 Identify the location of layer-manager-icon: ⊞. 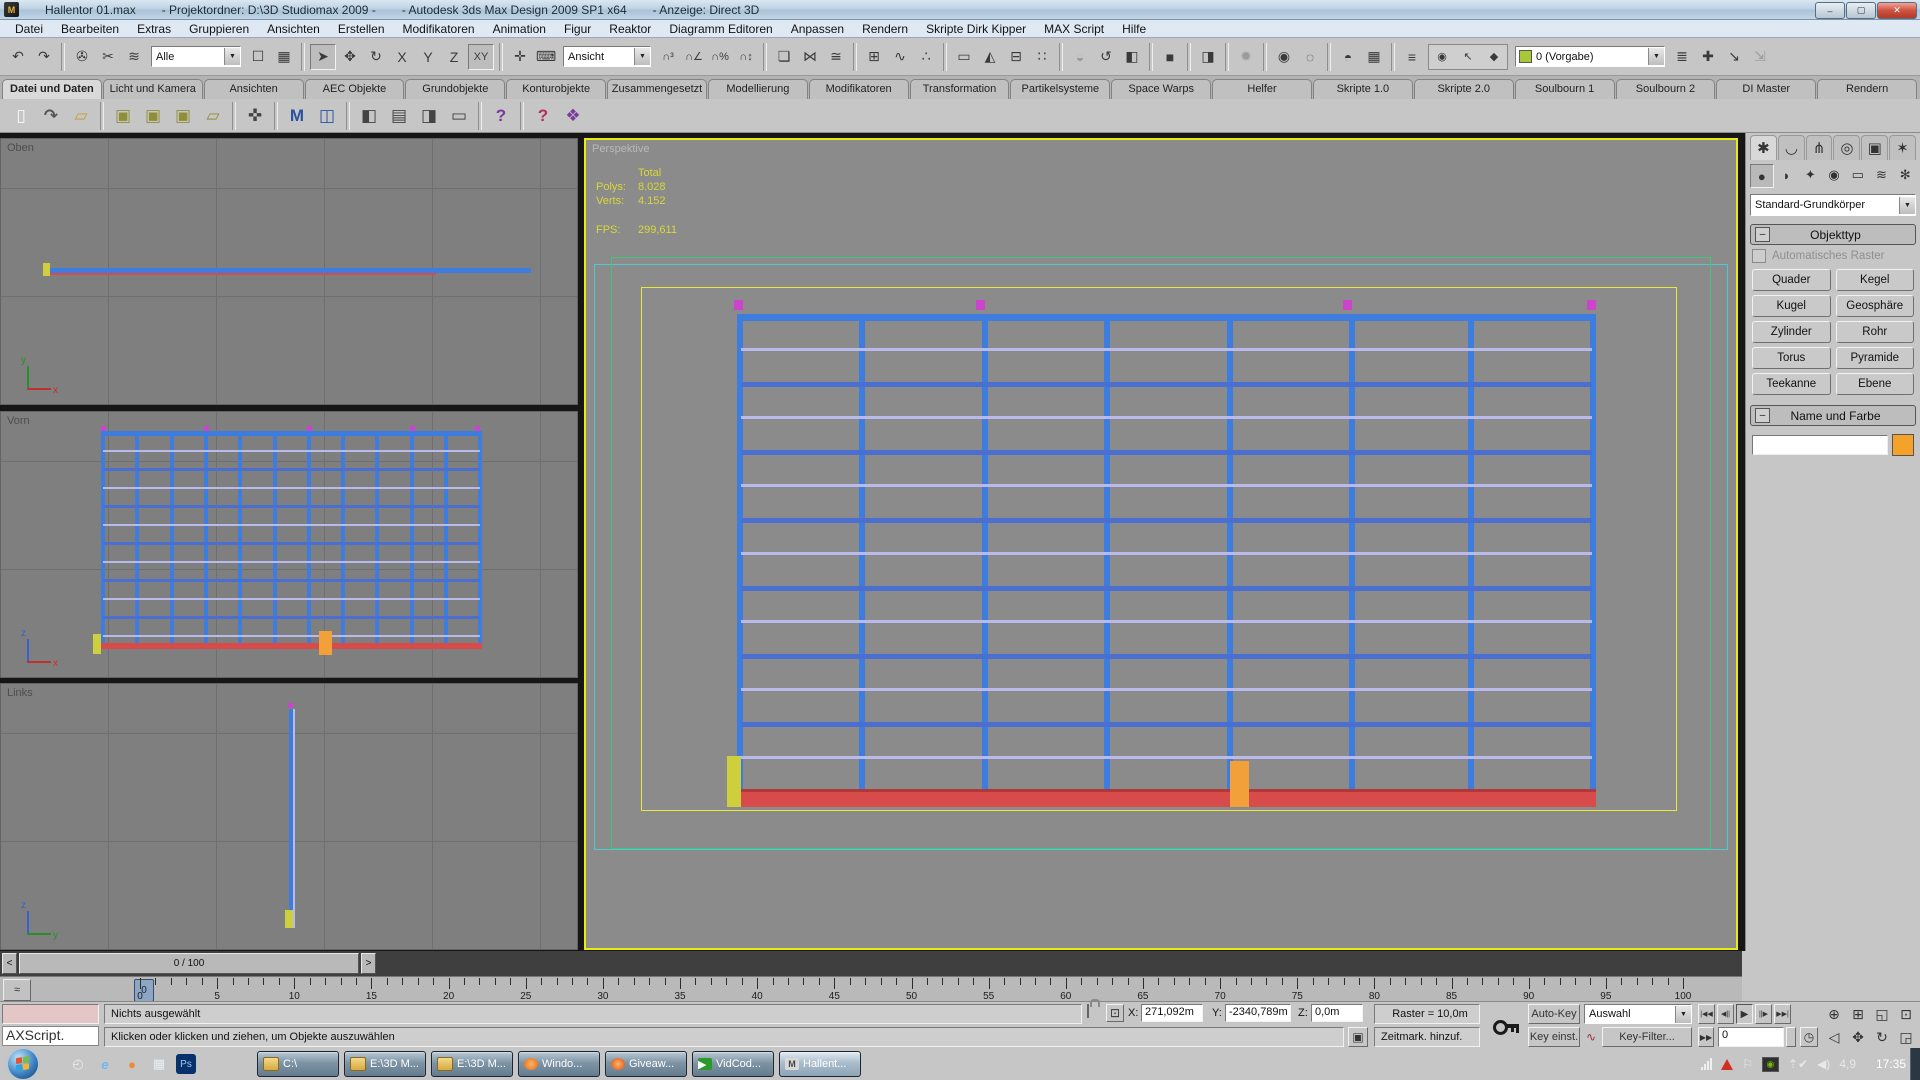
(874, 57).